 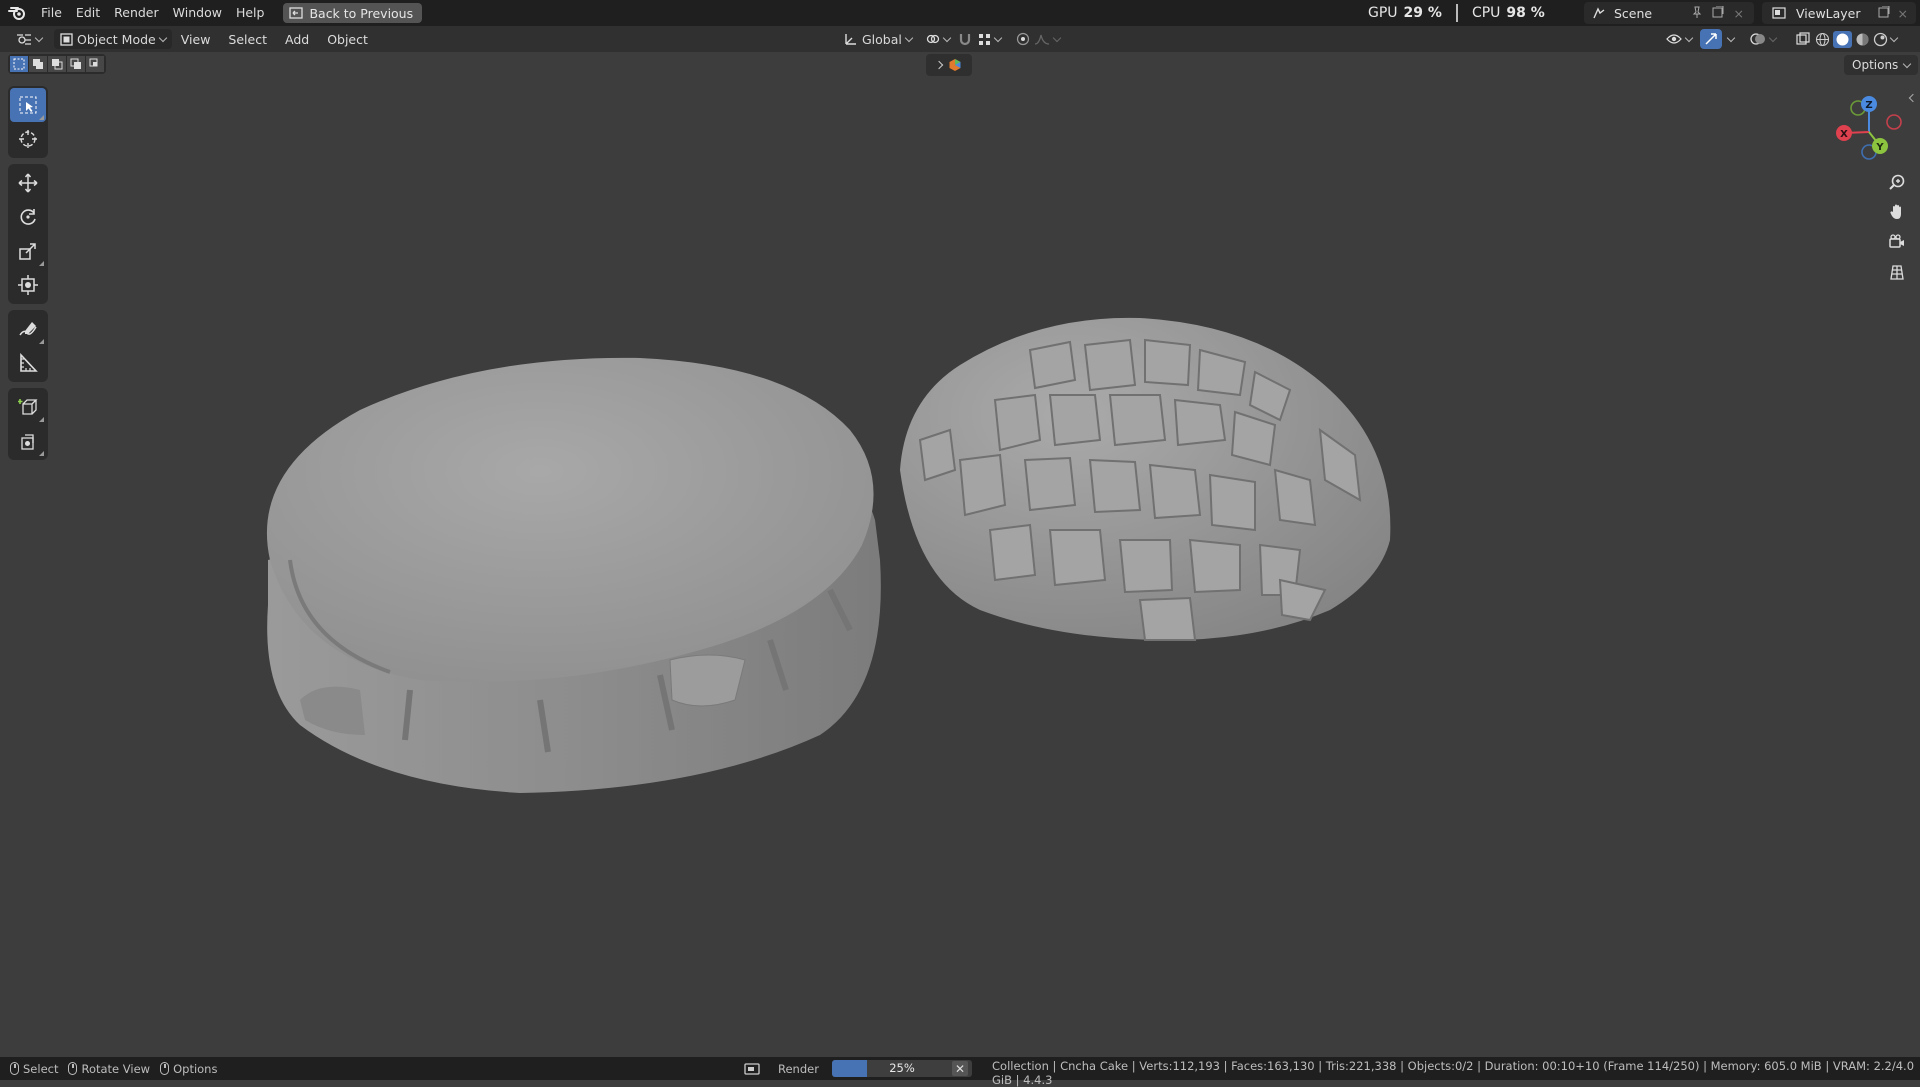 I want to click on ortho-grid-icon, so click(x=1897, y=272).